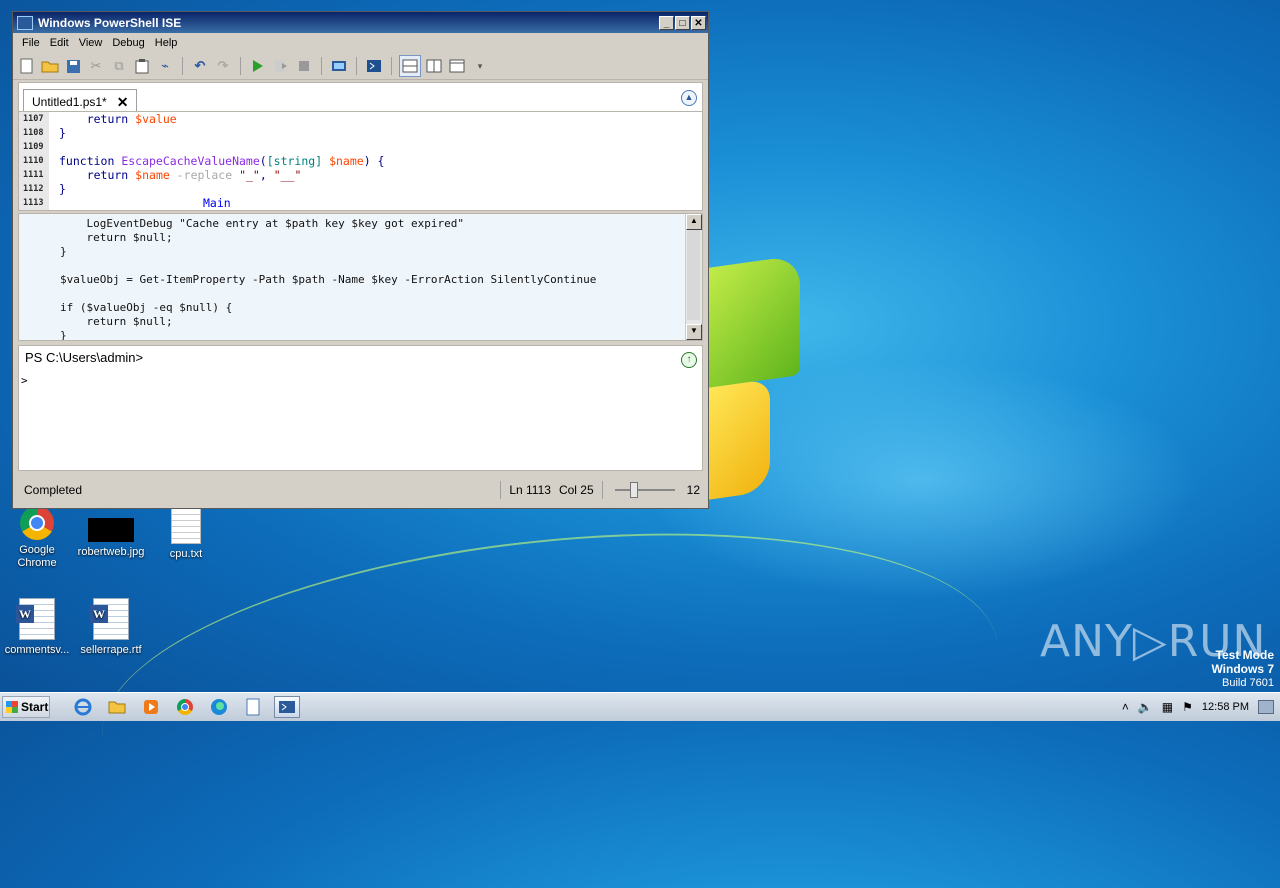 The image size is (1280, 888). I want to click on menu-debug: Debug, so click(128, 43).